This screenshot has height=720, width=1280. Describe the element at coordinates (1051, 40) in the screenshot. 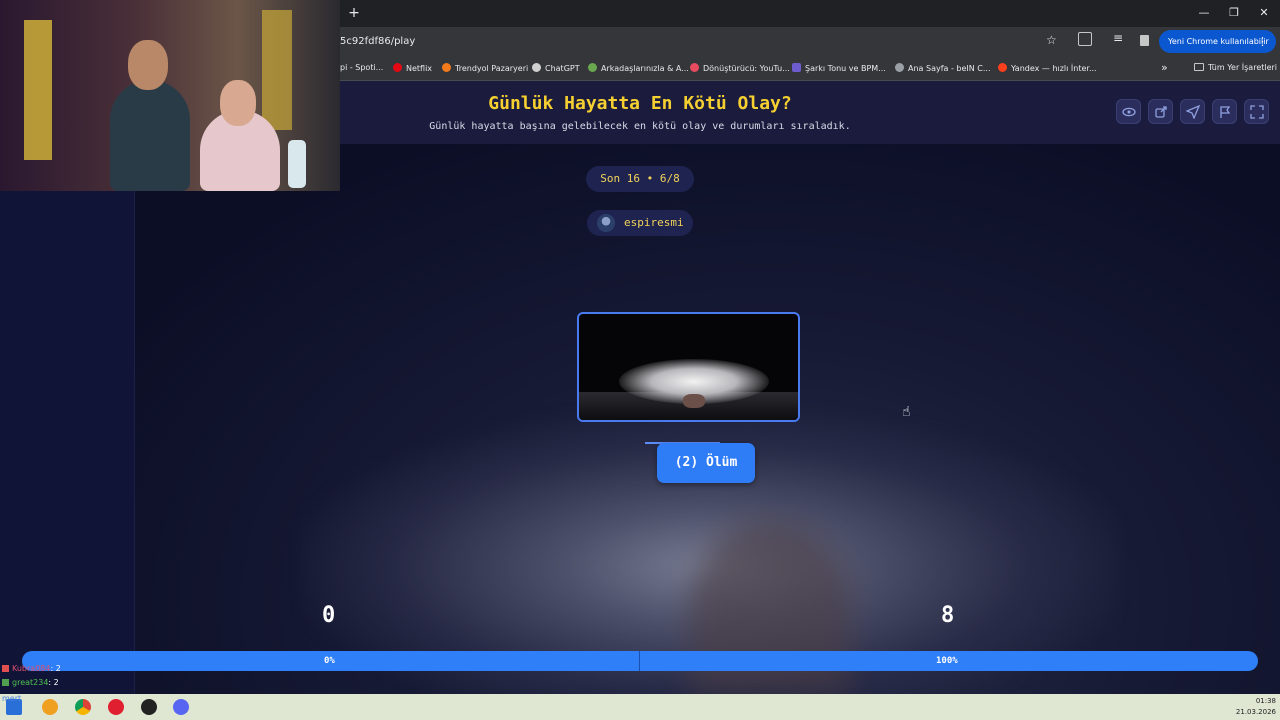

I see `bookmark-star-icon: ☆` at that location.